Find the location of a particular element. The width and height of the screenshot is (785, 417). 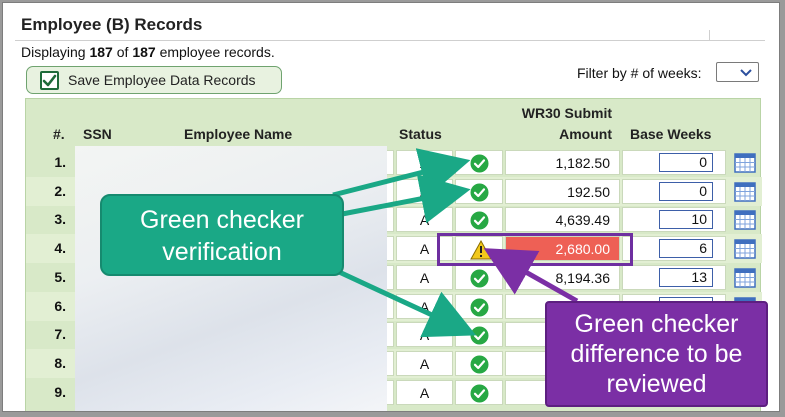

callout-purple-line1: Green checker is located at coordinates (656, 324).